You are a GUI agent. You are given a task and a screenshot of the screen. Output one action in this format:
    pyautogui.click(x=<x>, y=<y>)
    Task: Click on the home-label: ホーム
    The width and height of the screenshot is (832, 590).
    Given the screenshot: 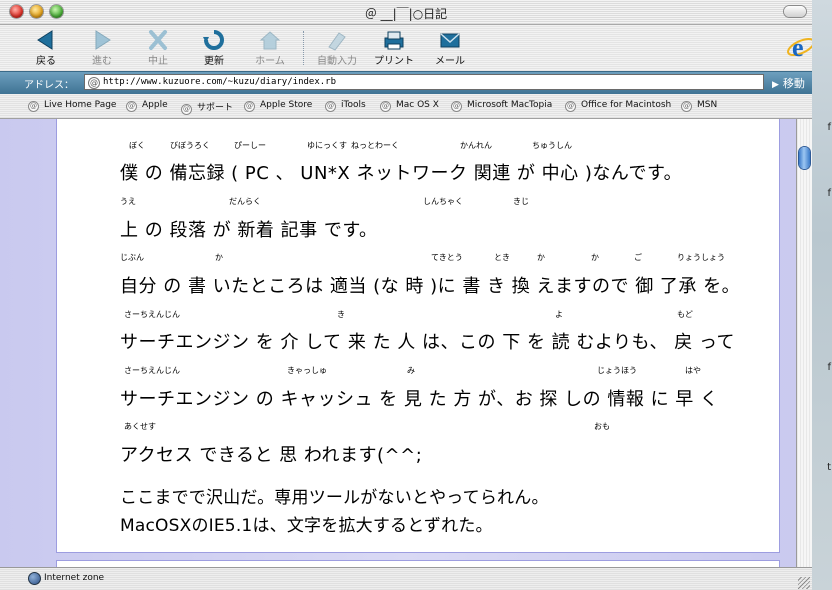 What is the action you would take?
    pyautogui.click(x=270, y=61)
    